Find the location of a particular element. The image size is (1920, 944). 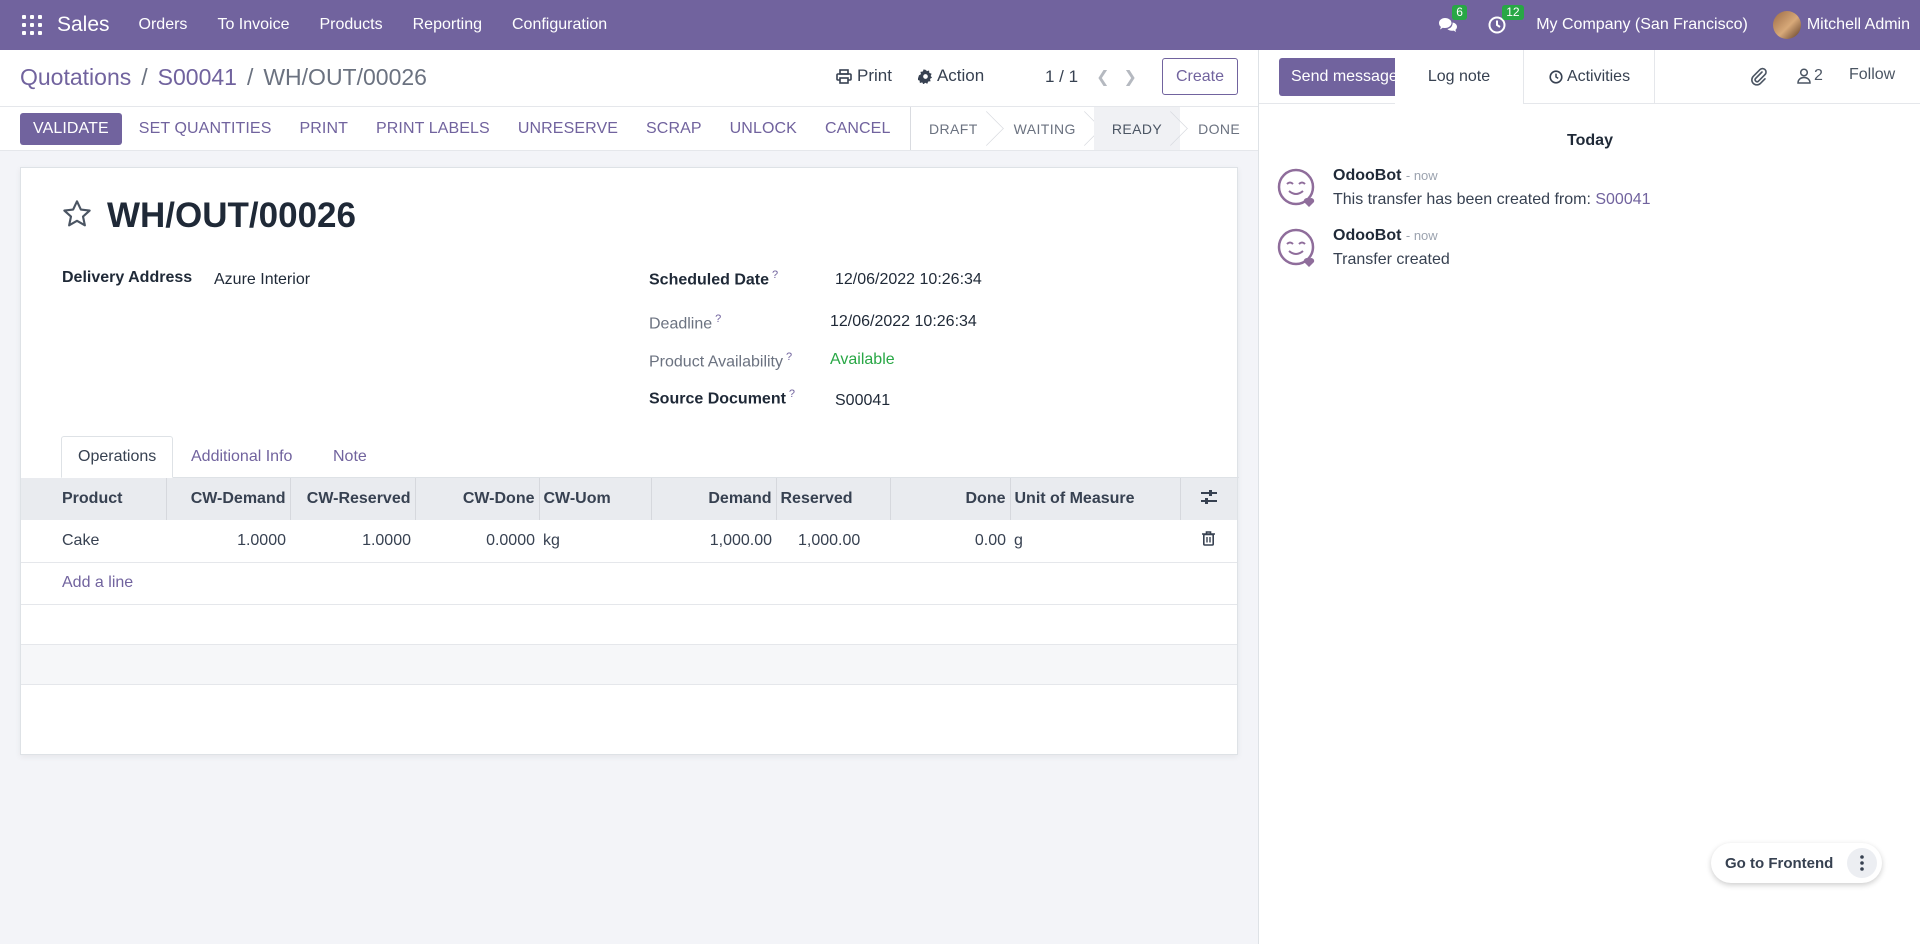

stage-done: DONE is located at coordinates (1219, 128).